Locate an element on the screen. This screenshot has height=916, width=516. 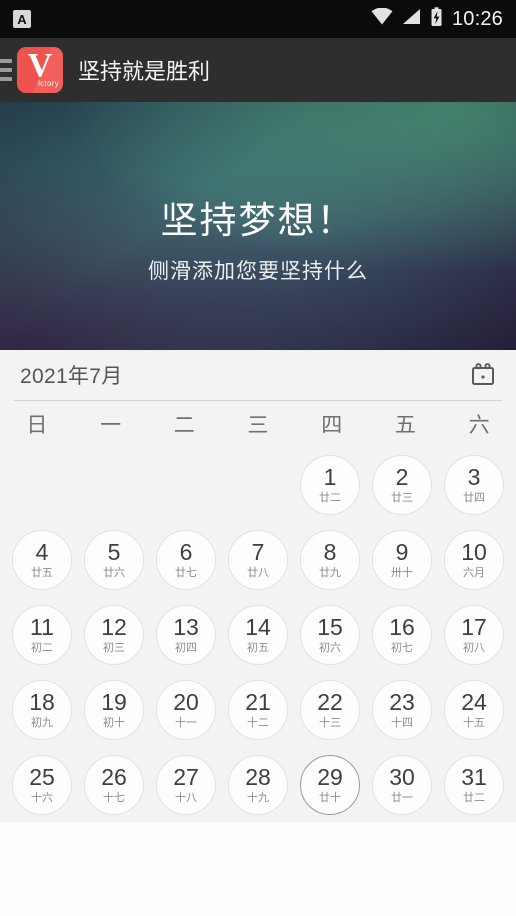
calendar-day-circle: 17 初八 is located at coordinates (474, 634).